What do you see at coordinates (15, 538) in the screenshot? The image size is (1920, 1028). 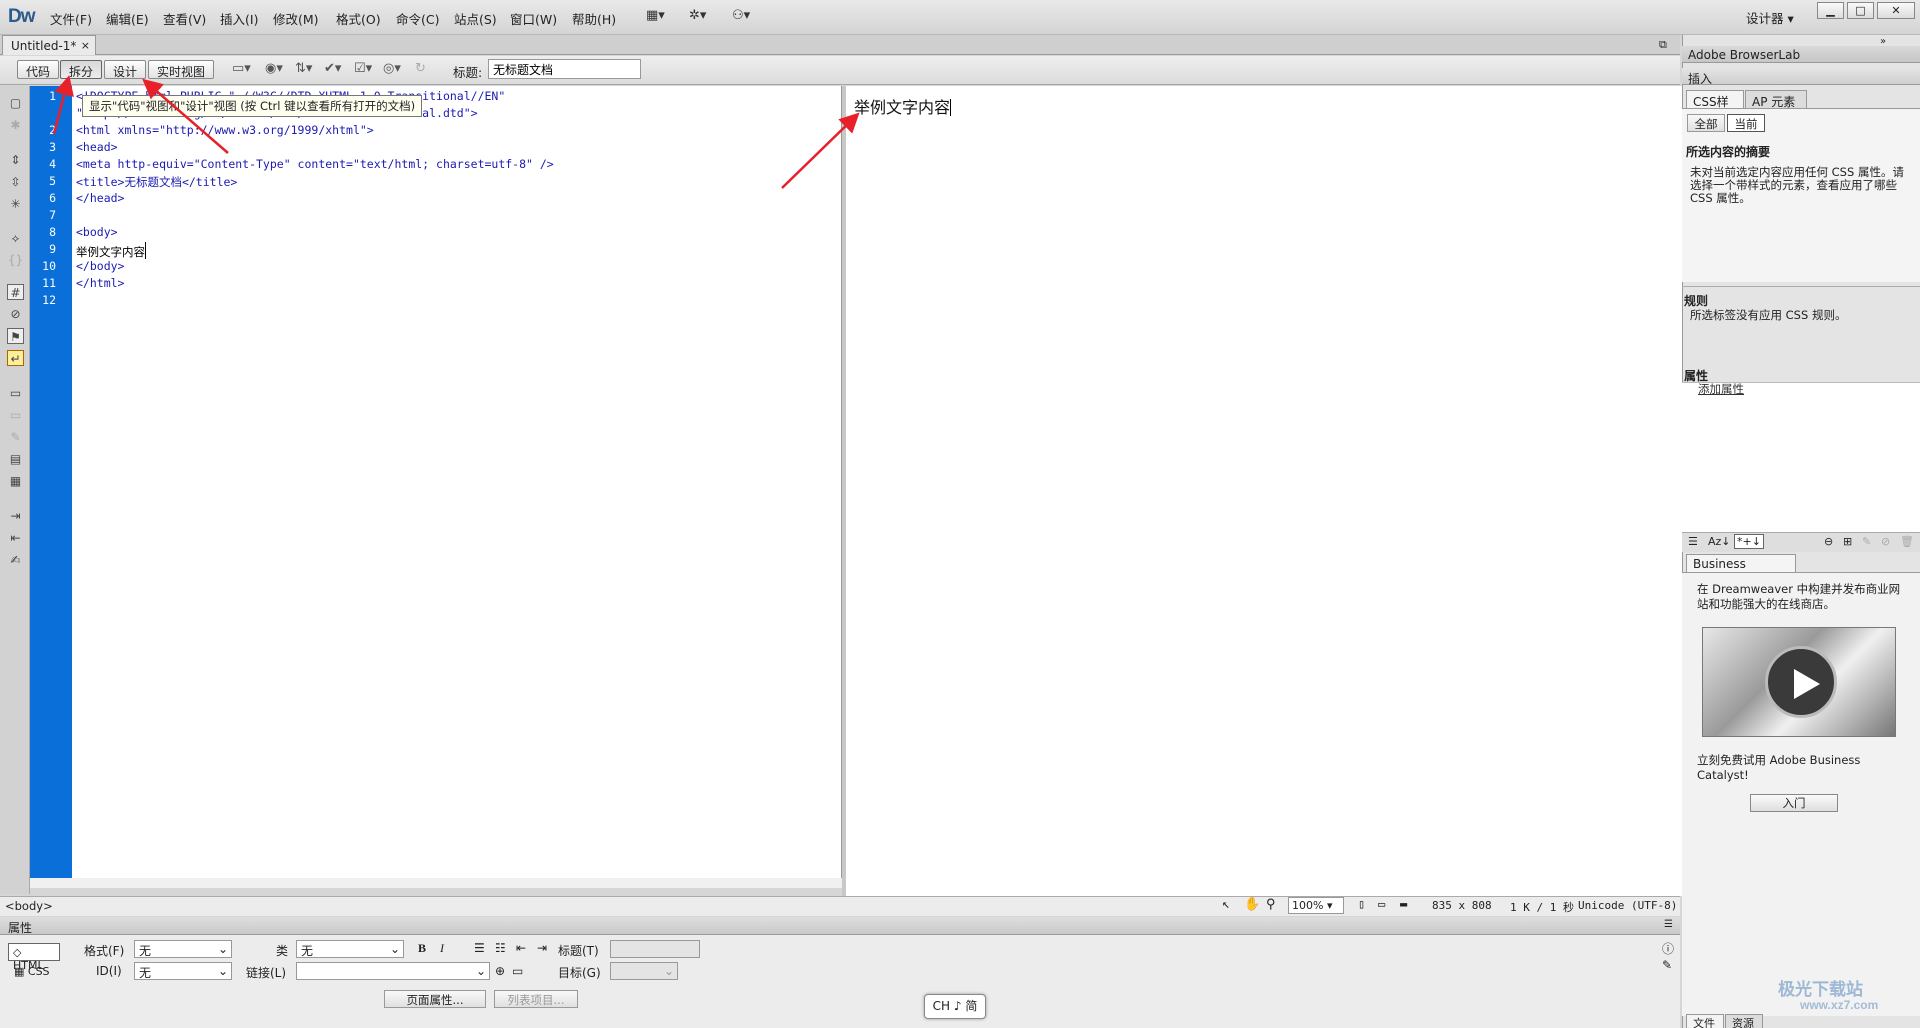 I see `outdent-code-icon: ⇤` at bounding box center [15, 538].